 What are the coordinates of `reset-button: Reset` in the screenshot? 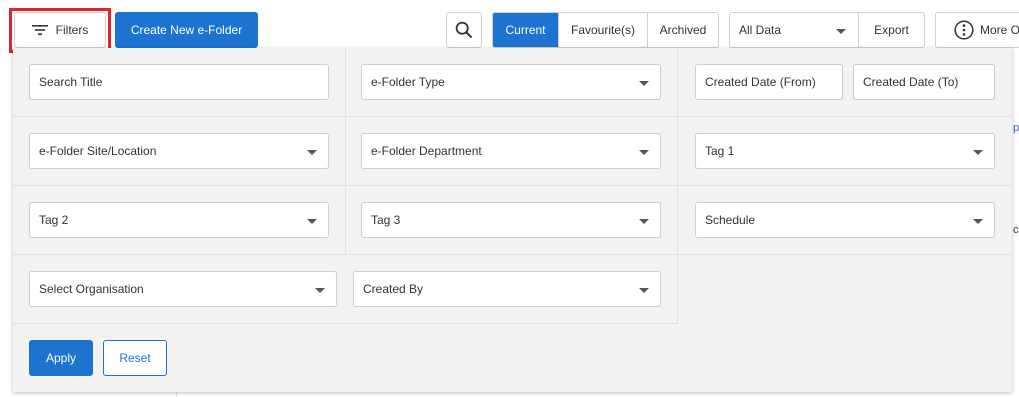 It's located at (135, 358).